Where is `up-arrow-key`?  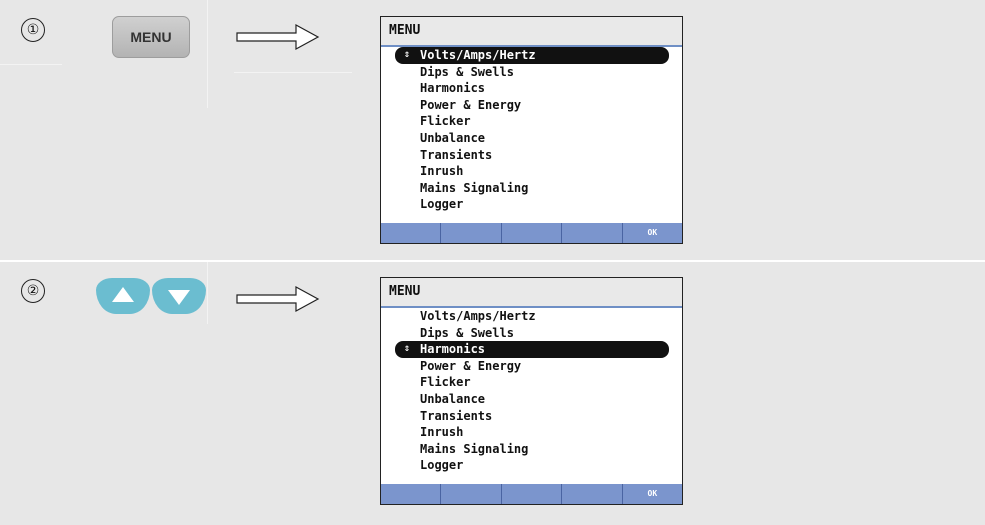 up-arrow-key is located at coordinates (123, 296).